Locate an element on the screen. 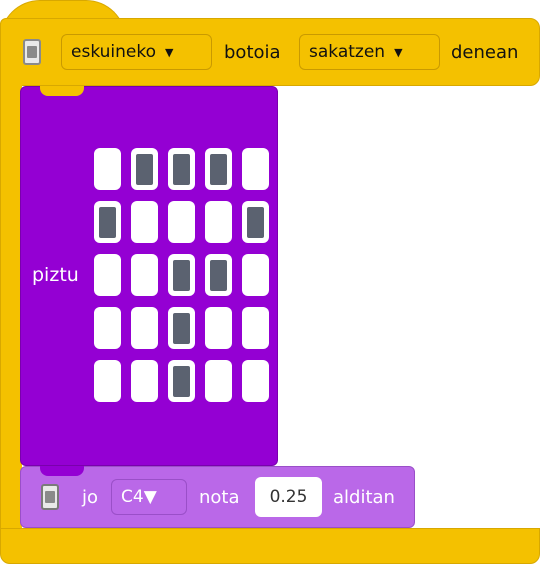 The height and width of the screenshot is (571, 540). led-cell-r1-c5 is located at coordinates (255, 169).